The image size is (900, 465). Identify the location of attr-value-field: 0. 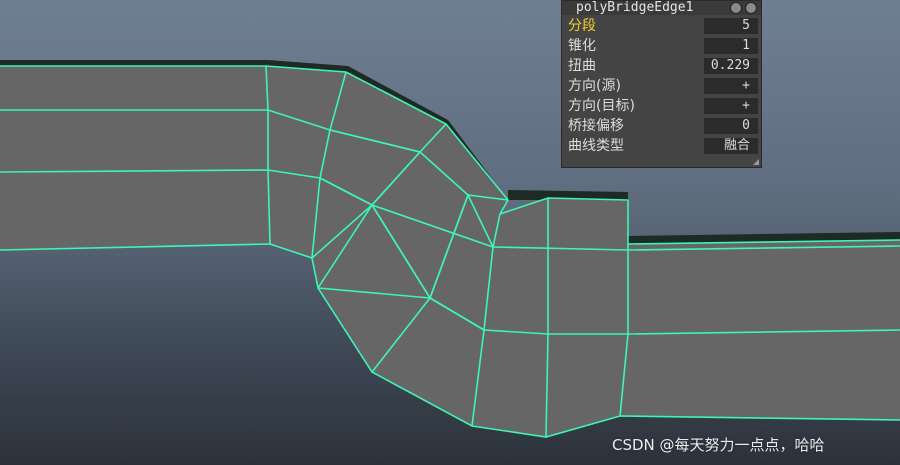
(731, 126).